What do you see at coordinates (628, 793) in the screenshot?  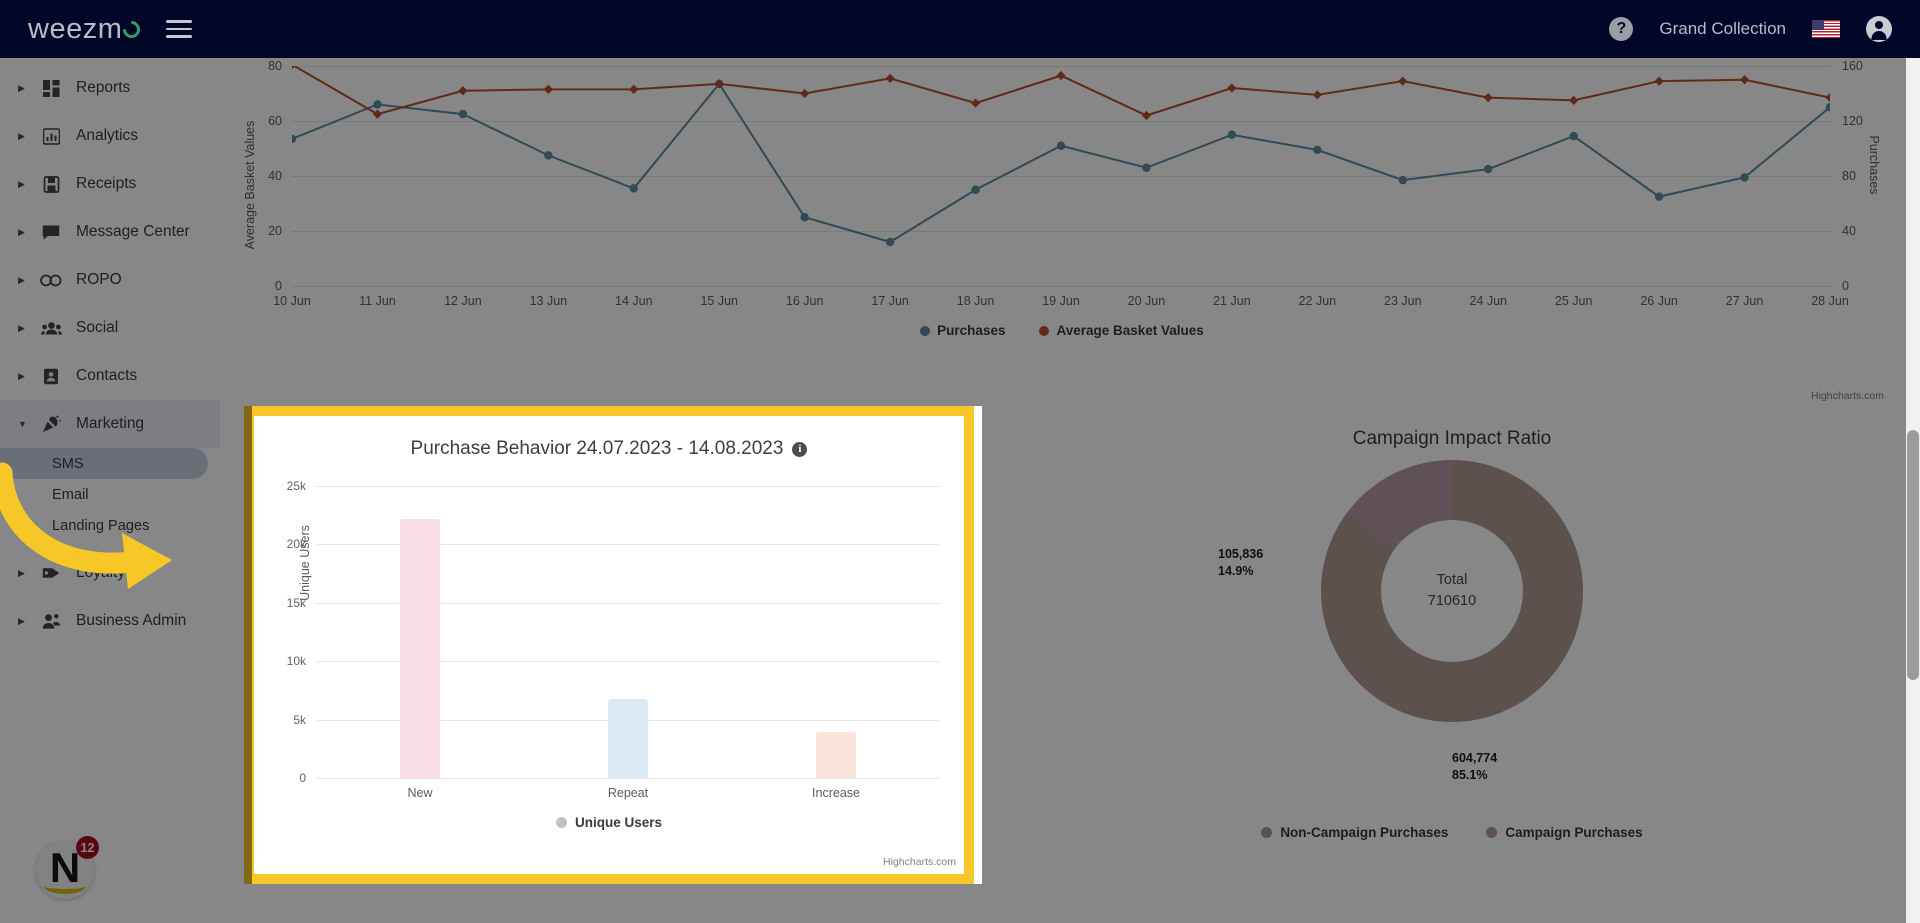 I see `x-tick-label: Repeat` at bounding box center [628, 793].